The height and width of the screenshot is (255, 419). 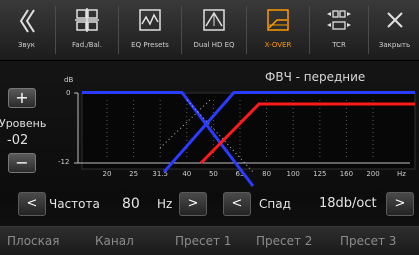 I want to click on freq-tick-label: 80, so click(x=266, y=174).